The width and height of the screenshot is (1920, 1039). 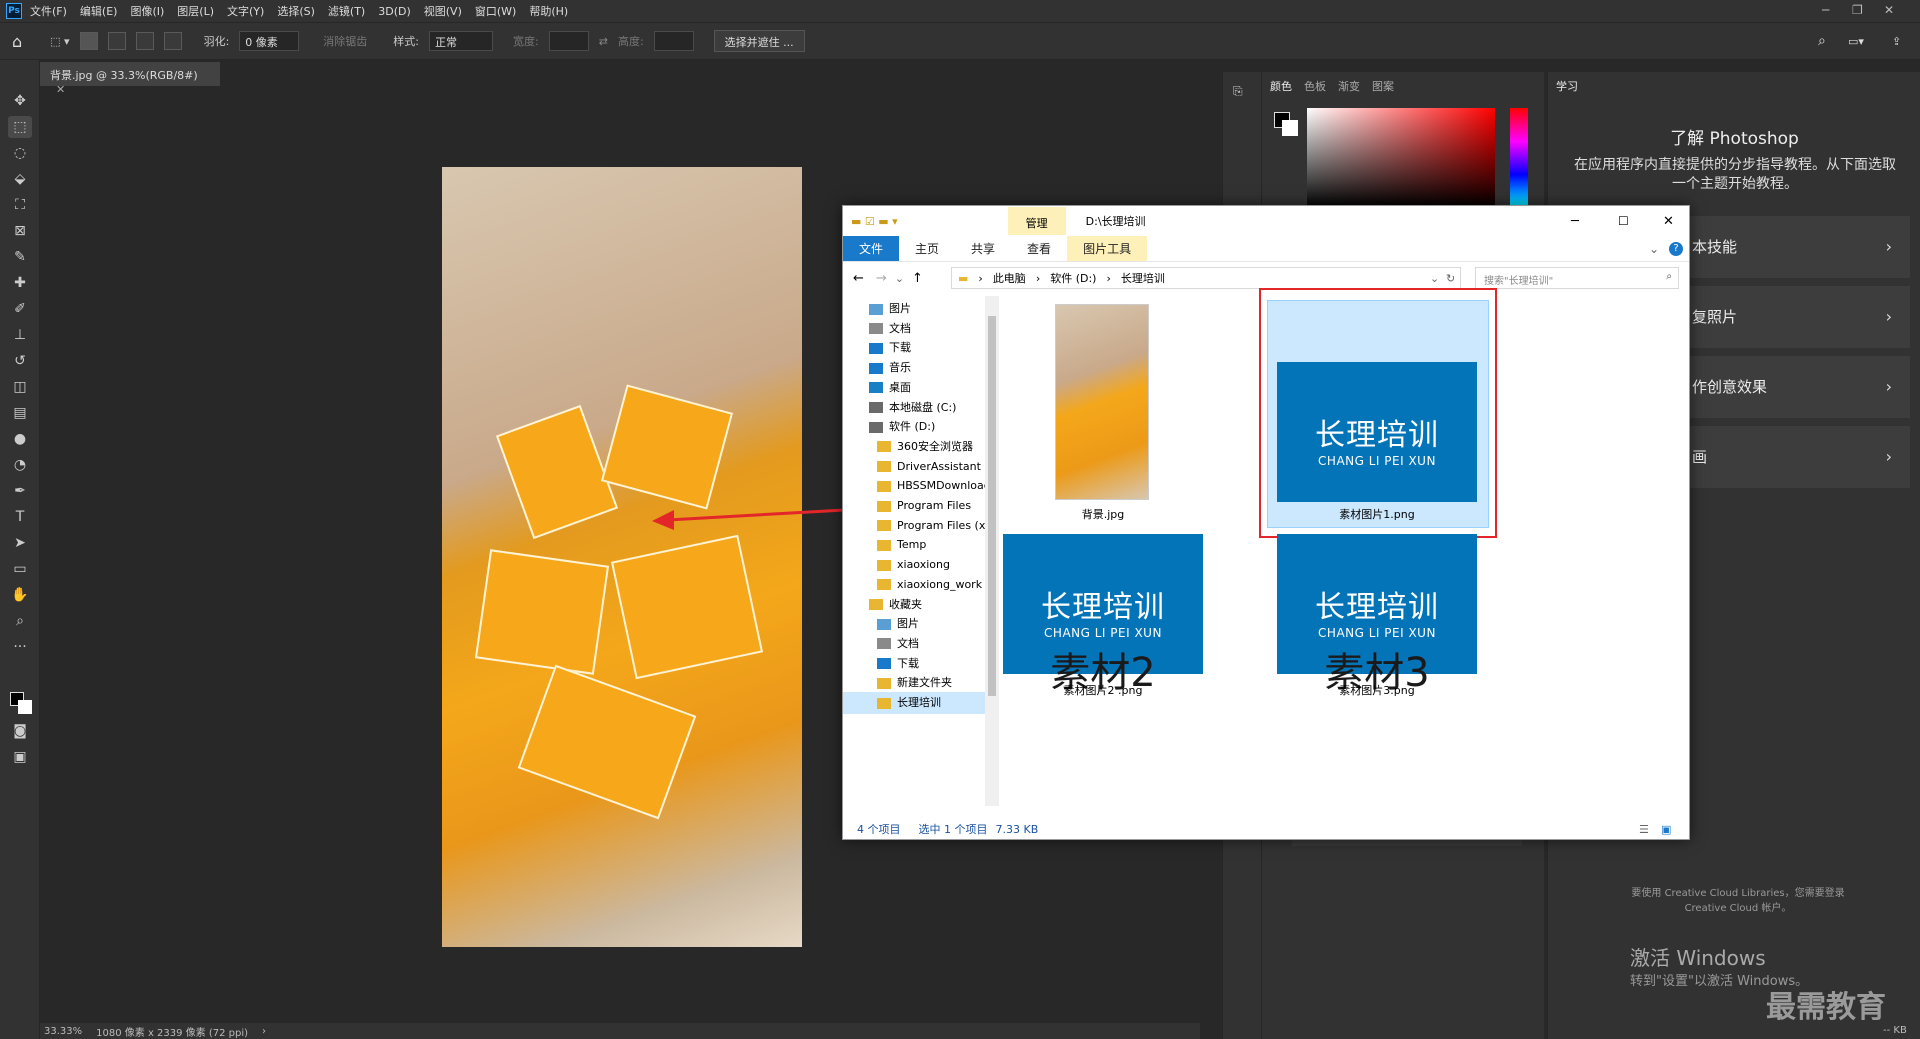 I want to click on forward-icon: →, so click(x=881, y=278).